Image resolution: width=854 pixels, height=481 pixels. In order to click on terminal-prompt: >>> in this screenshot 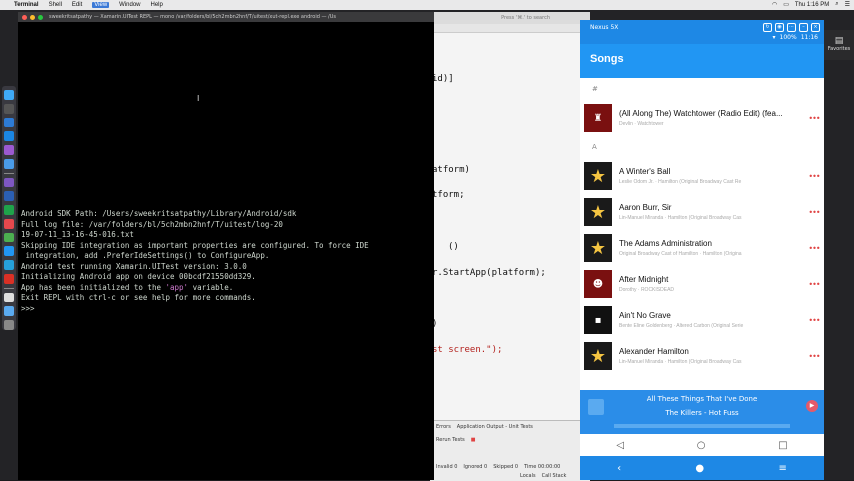, I will do `click(195, 309)`.